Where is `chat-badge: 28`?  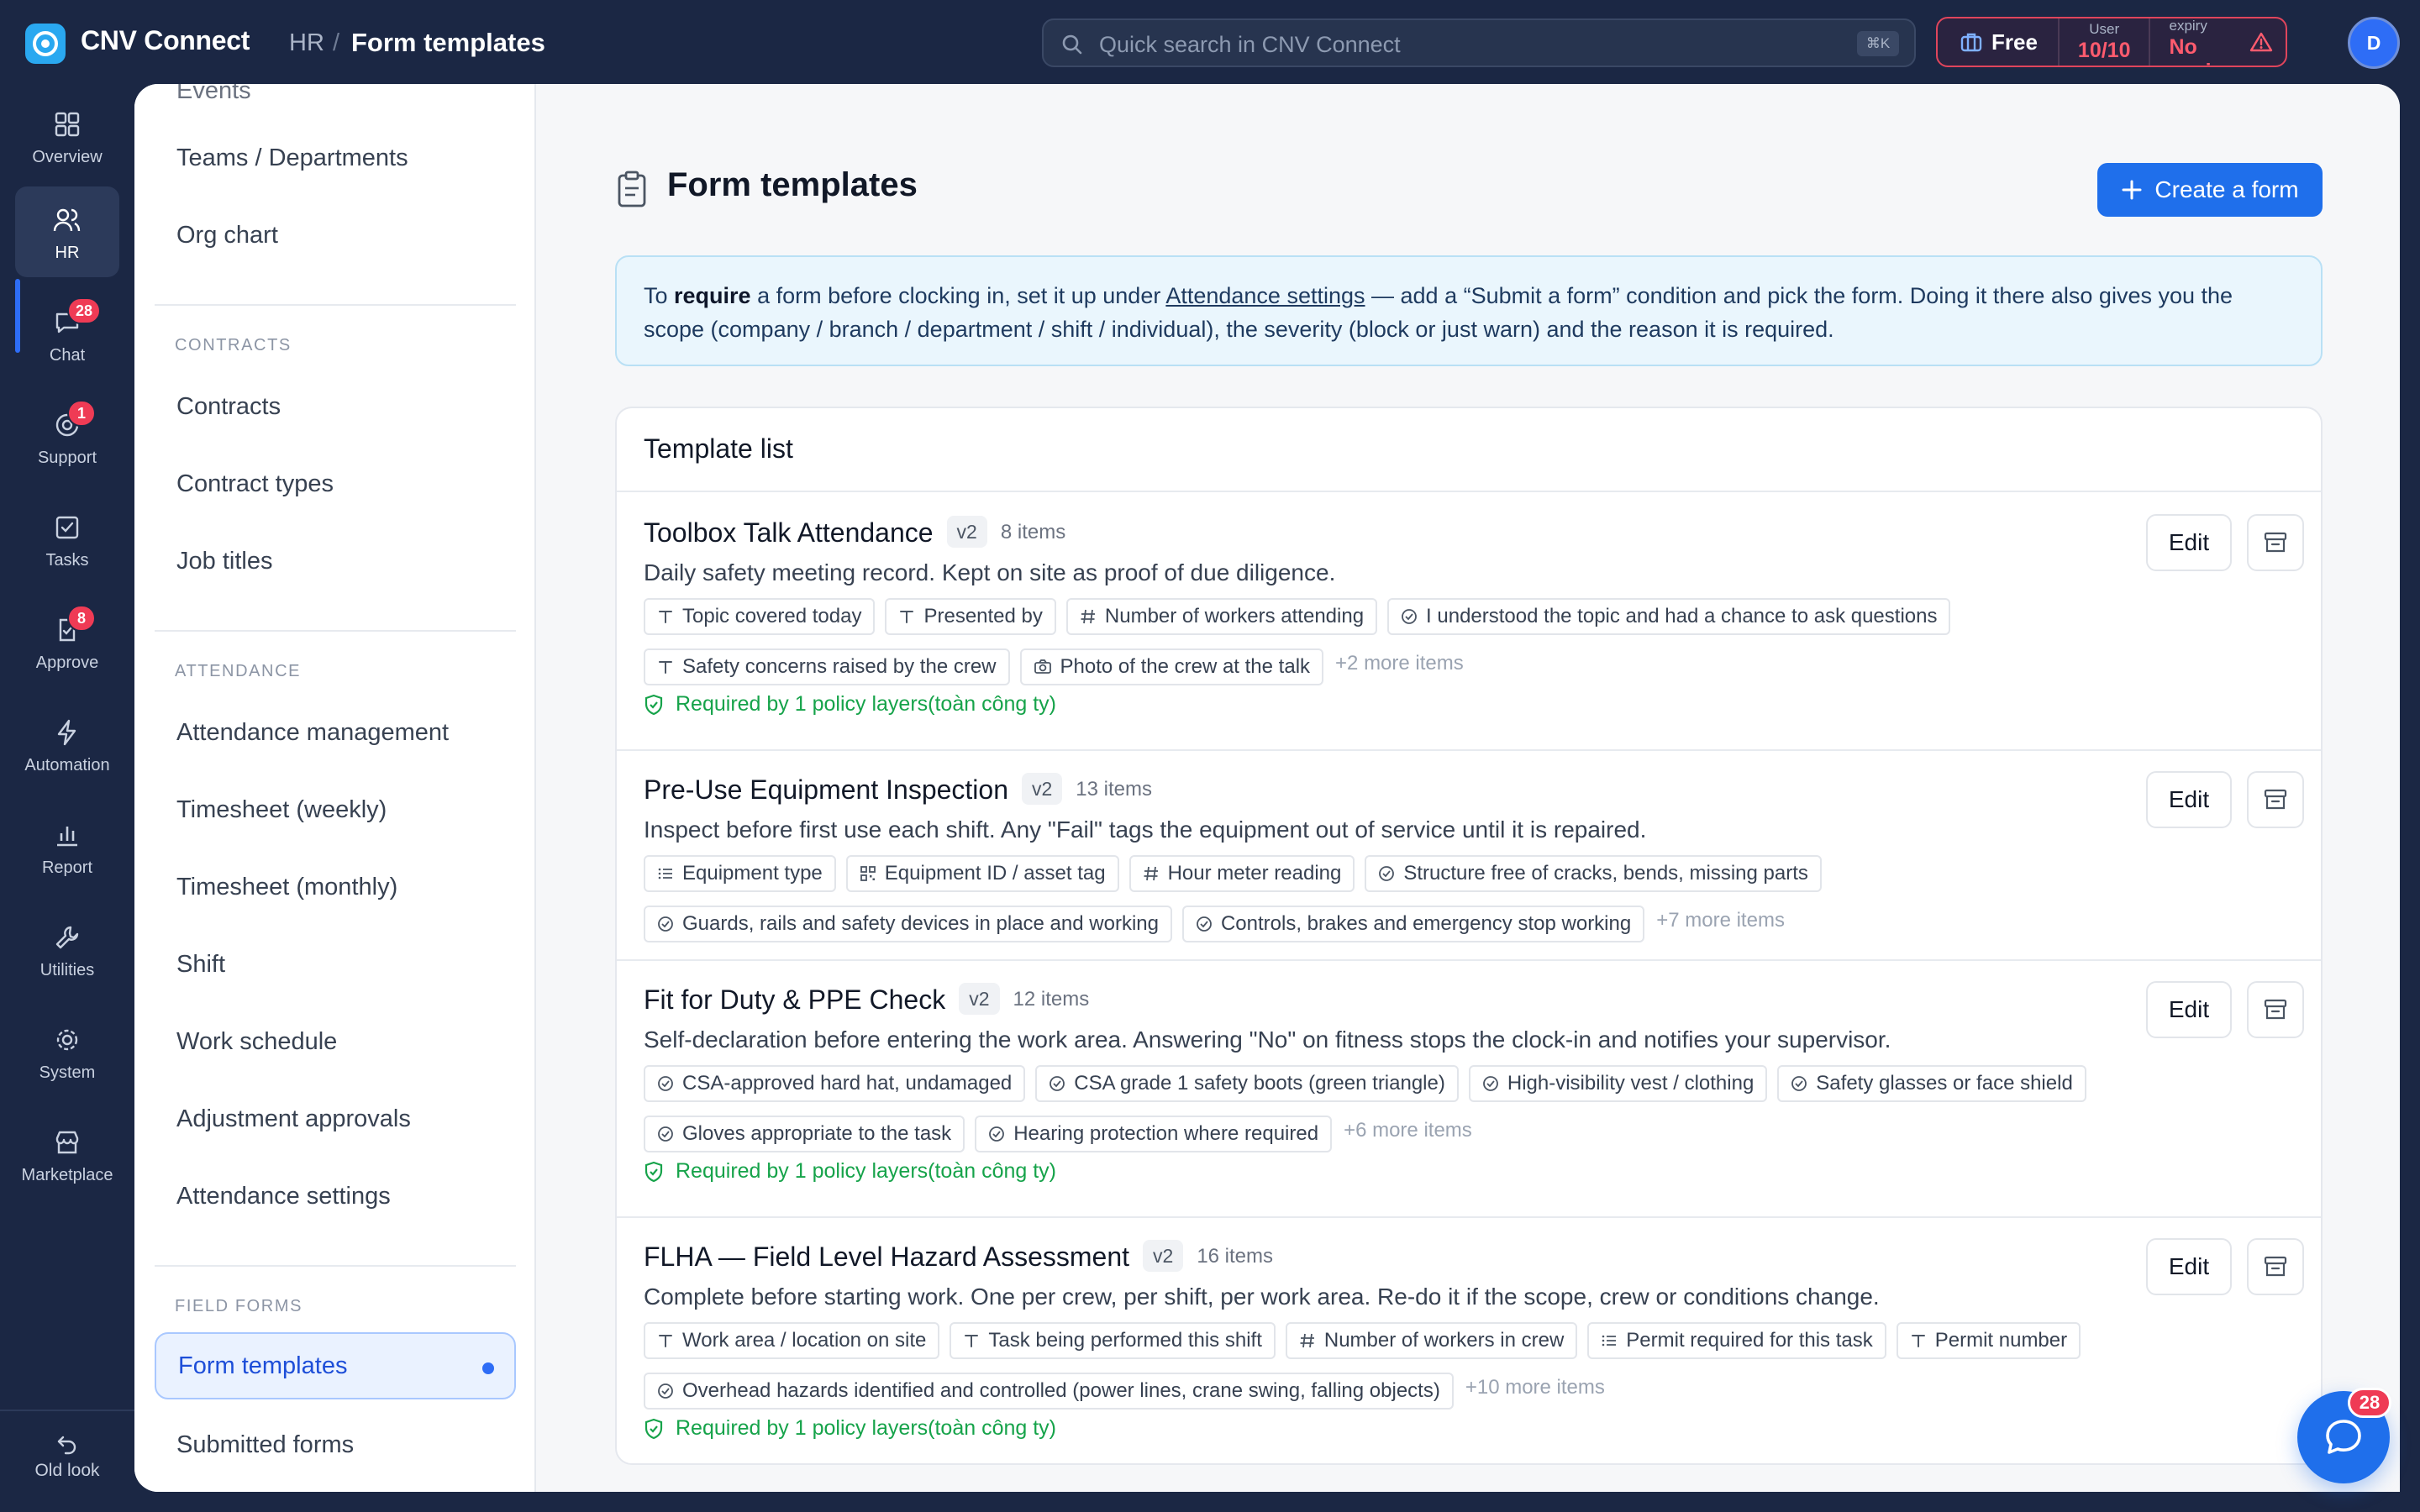 chat-badge: 28 is located at coordinates (84, 310).